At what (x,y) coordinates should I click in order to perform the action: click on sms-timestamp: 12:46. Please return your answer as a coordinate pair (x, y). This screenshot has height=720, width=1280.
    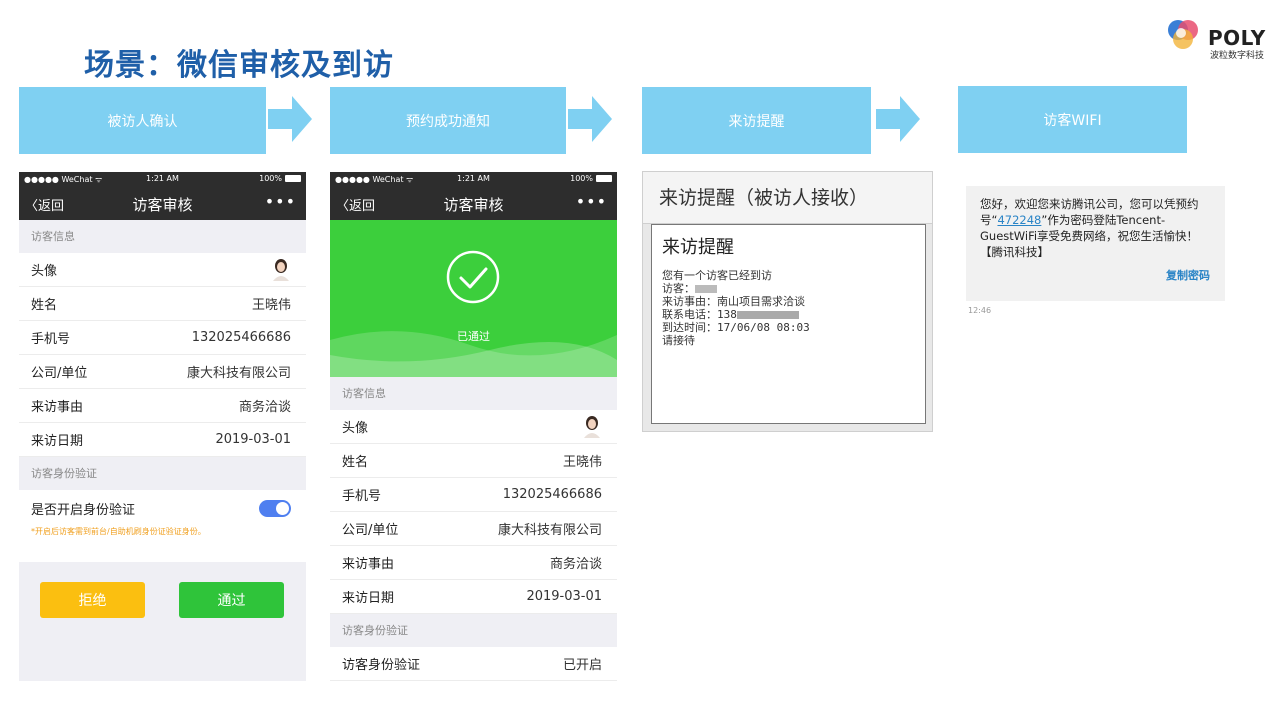
    Looking at the image, I should click on (980, 310).